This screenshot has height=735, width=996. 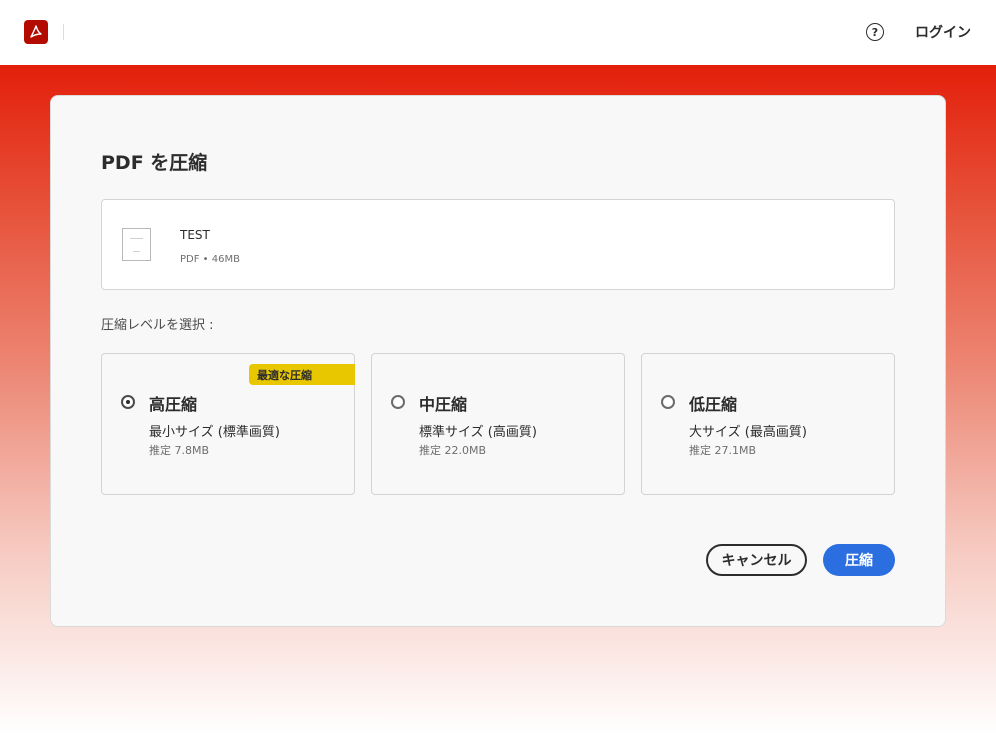 What do you see at coordinates (453, 450) in the screenshot?
I see `option-estimate: 推定 22.0MB` at bounding box center [453, 450].